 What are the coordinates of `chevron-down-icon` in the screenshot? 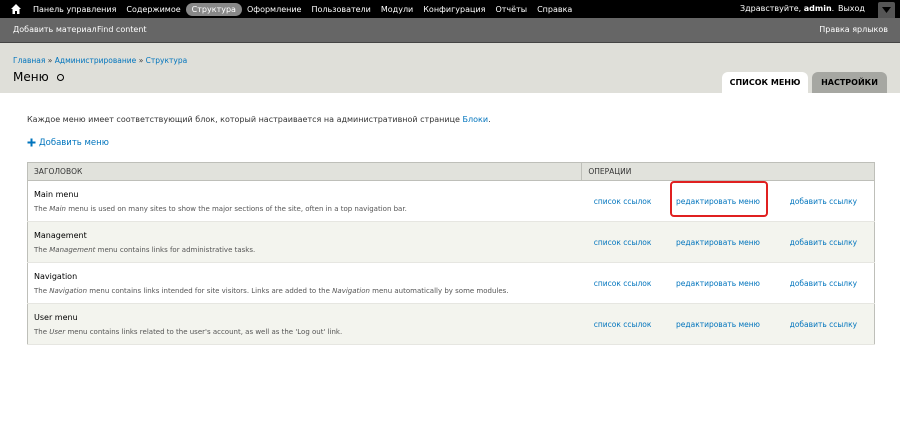 It's located at (886, 10).